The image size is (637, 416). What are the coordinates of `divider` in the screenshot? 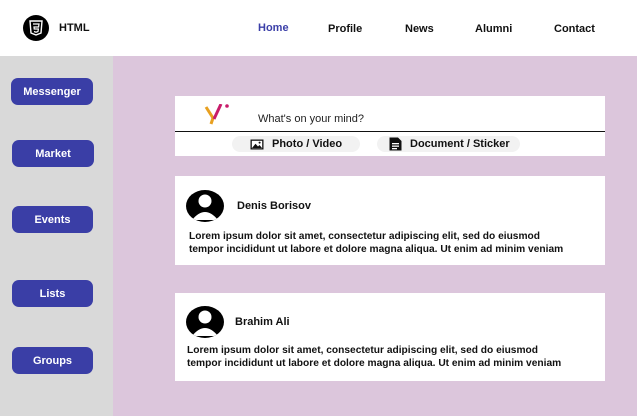 It's located at (390, 131).